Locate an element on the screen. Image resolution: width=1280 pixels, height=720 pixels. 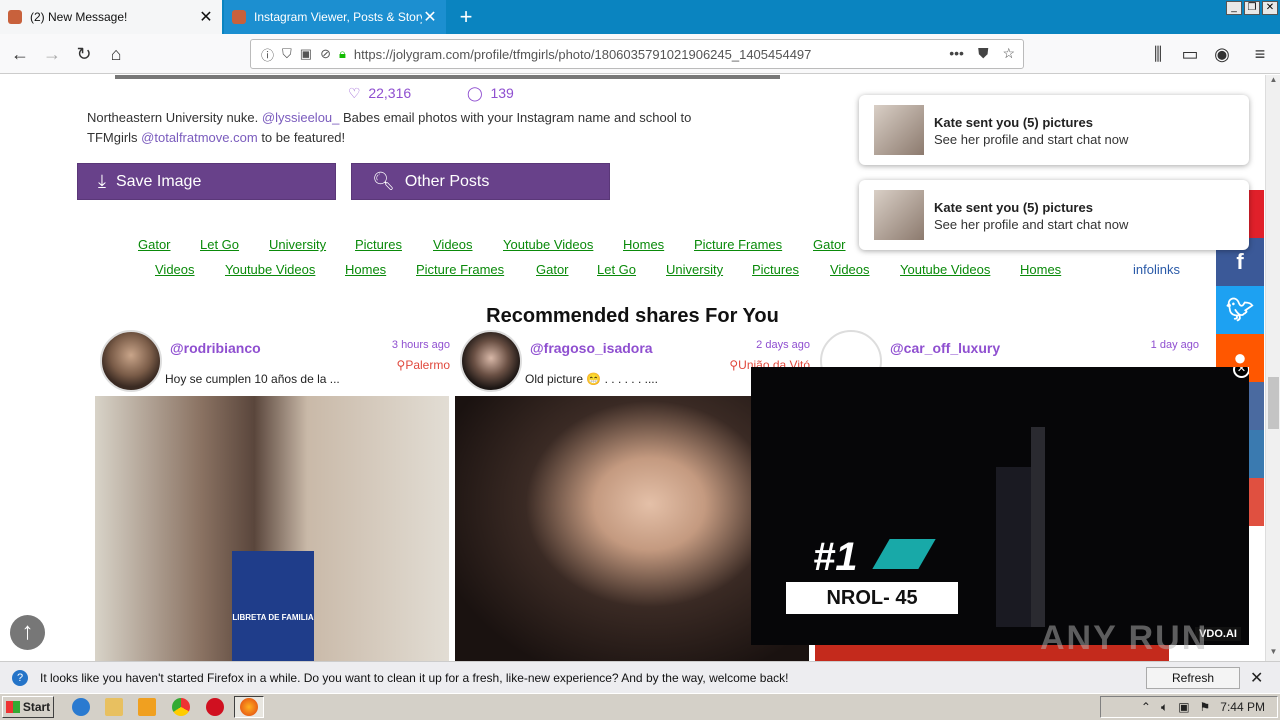
home-button: ⌂ is located at coordinates (116, 54).